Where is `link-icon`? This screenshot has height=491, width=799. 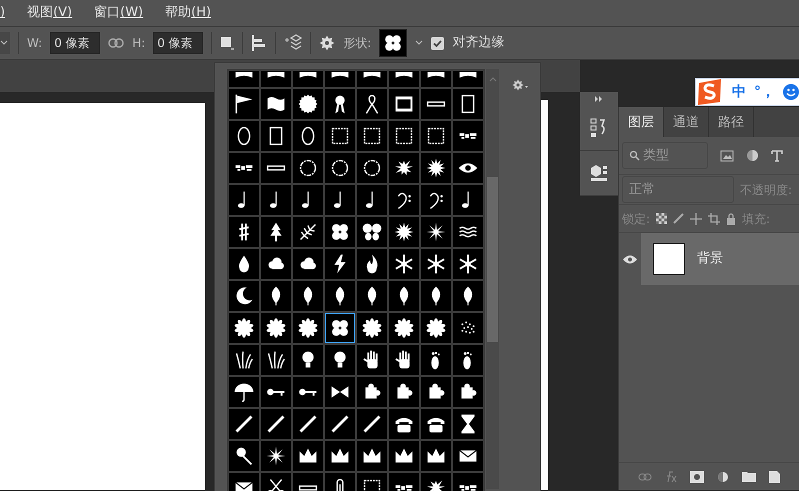
link-icon is located at coordinates (116, 43).